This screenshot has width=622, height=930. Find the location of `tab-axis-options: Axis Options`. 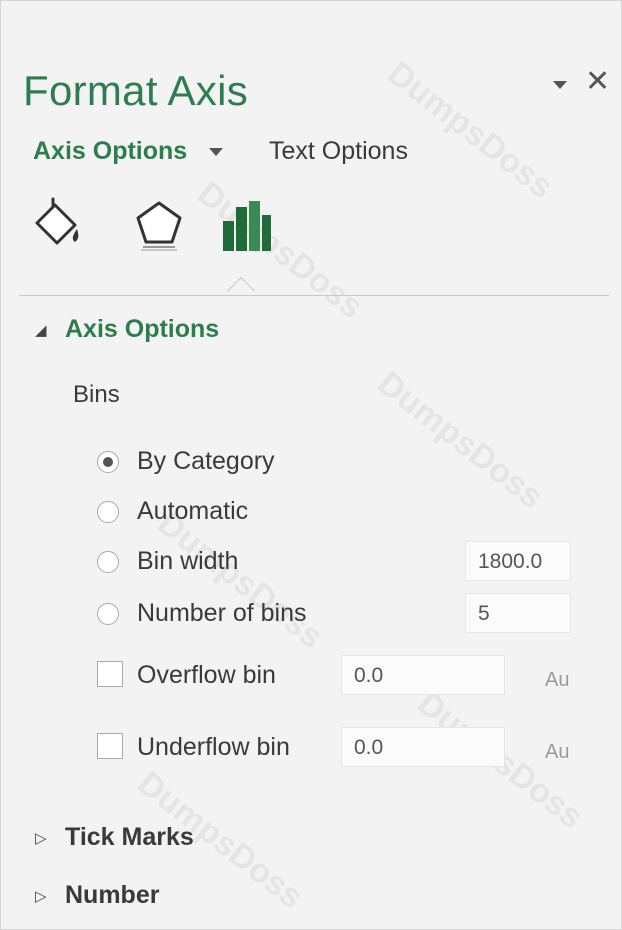

tab-axis-options: Axis Options is located at coordinates (110, 151).